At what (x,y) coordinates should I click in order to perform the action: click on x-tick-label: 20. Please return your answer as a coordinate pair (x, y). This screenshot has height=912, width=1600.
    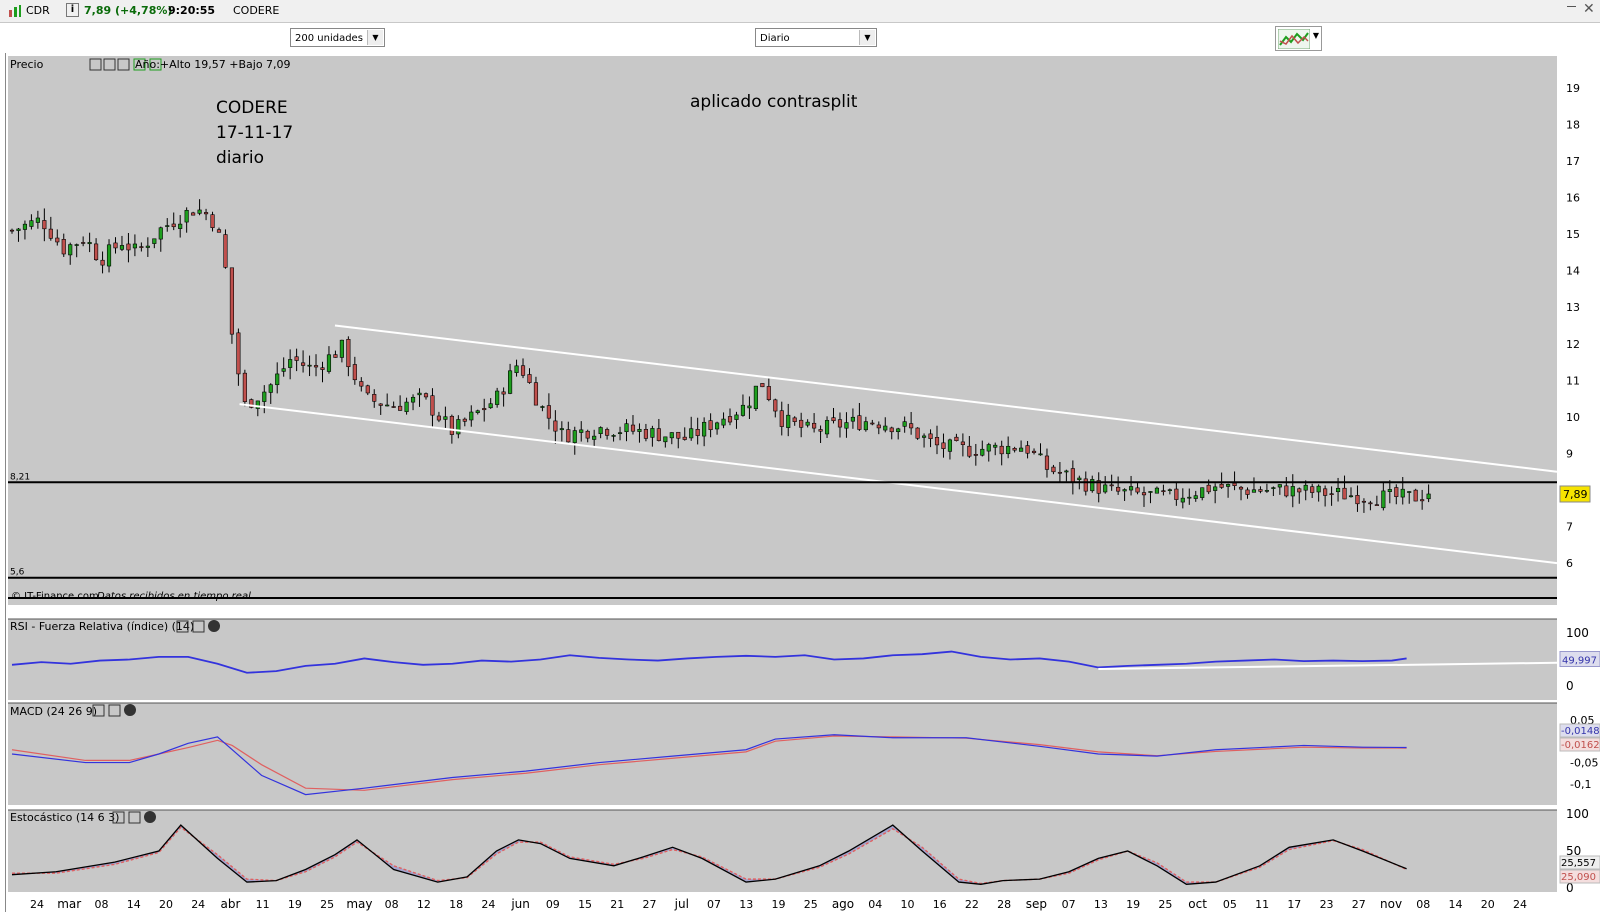
    Looking at the image, I should click on (166, 904).